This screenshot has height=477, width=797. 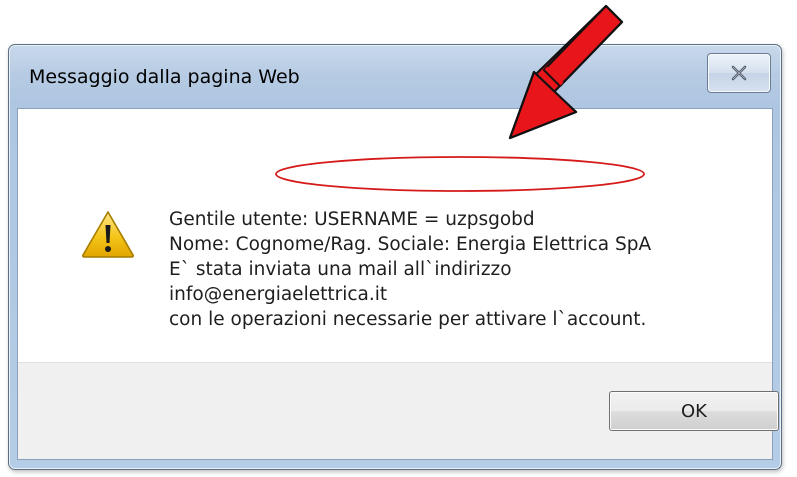 I want to click on message-line: info@energiaelettrica.it, so click(x=278, y=294).